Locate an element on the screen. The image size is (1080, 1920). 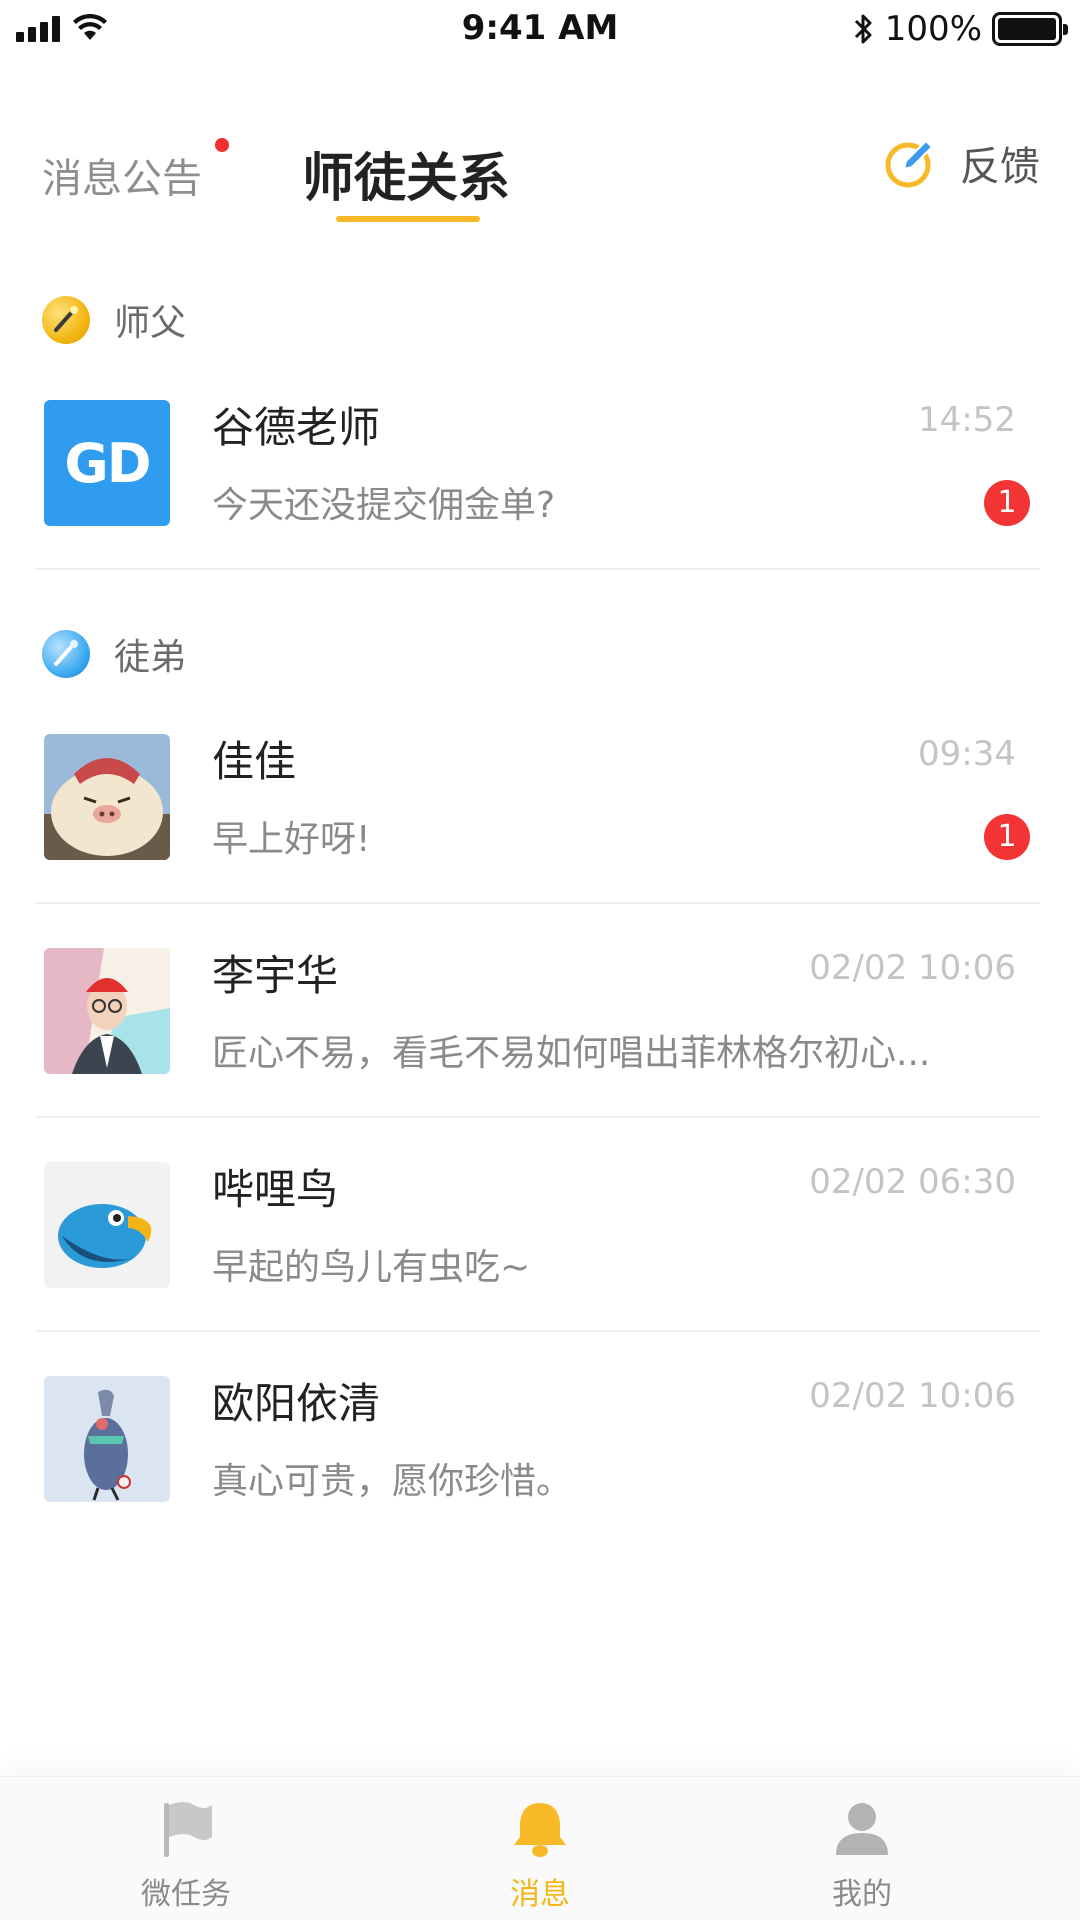
message-preview: 早起的鸟儿有虫吃~ is located at coordinates (371, 1267).